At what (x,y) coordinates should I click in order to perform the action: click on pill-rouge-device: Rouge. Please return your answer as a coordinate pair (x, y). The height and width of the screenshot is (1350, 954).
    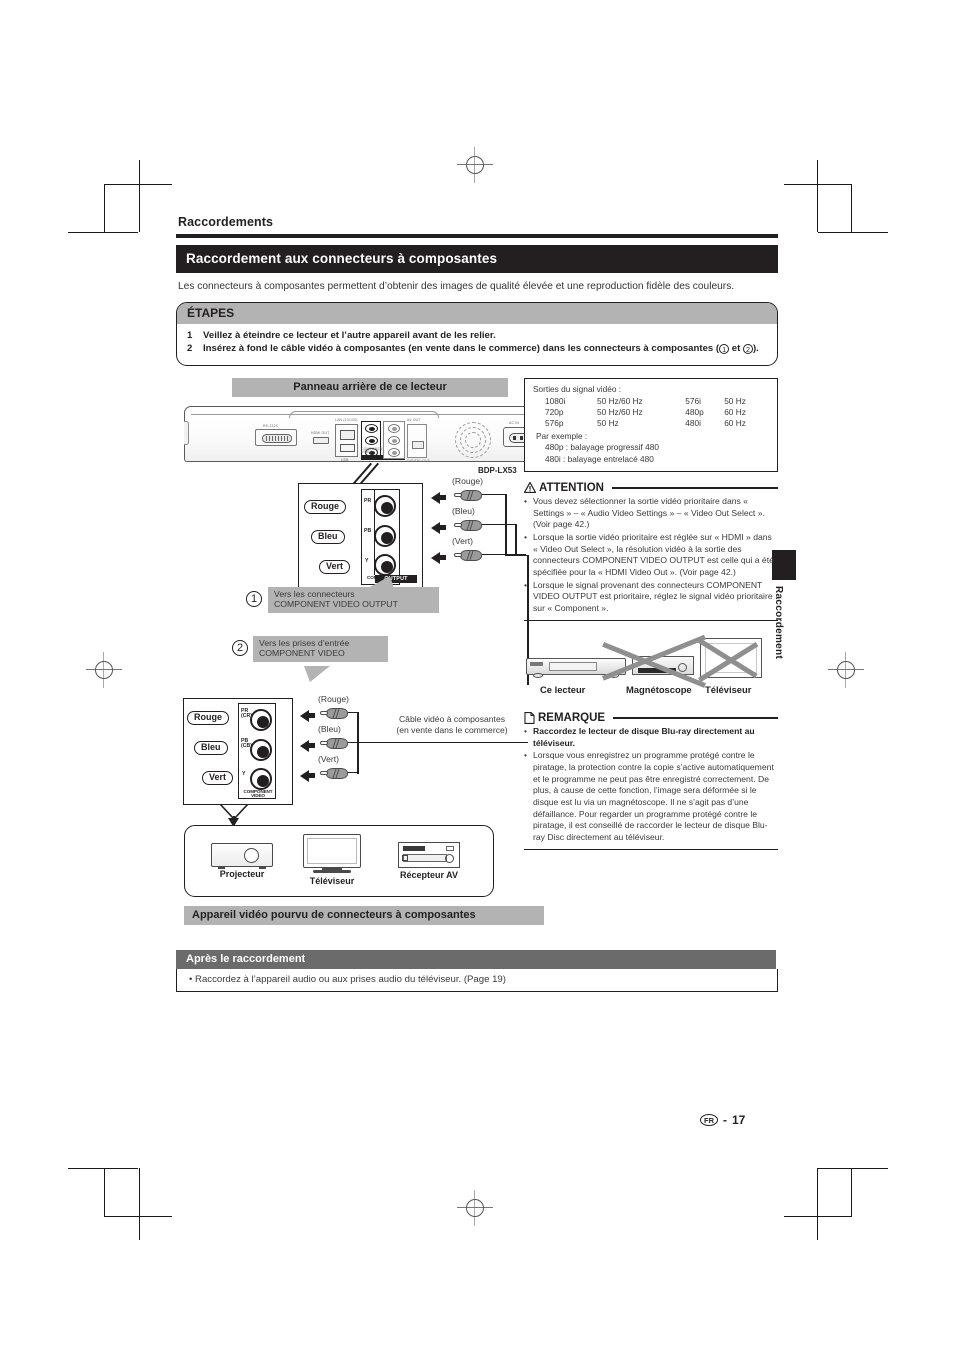
    Looking at the image, I should click on (208, 717).